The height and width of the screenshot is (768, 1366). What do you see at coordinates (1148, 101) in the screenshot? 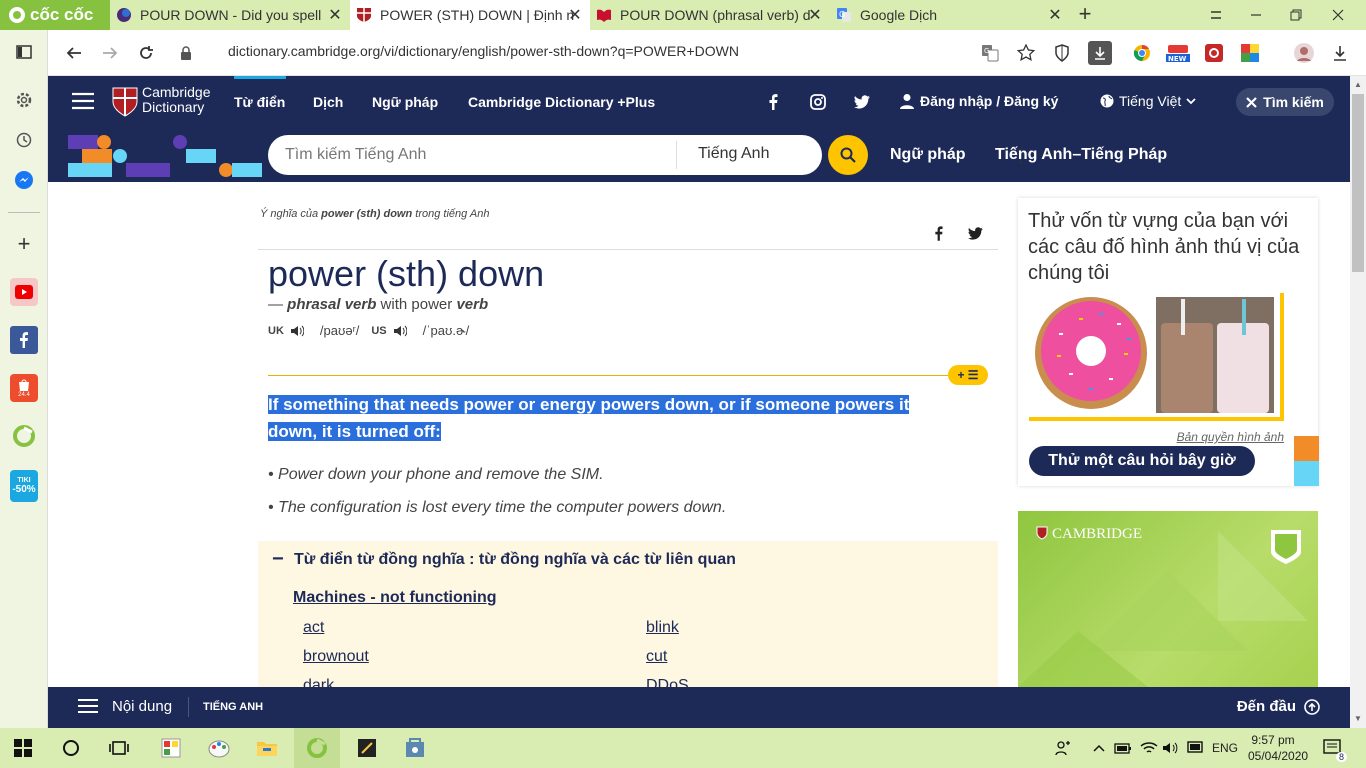
I see `language-selector: Tiếng Việt` at bounding box center [1148, 101].